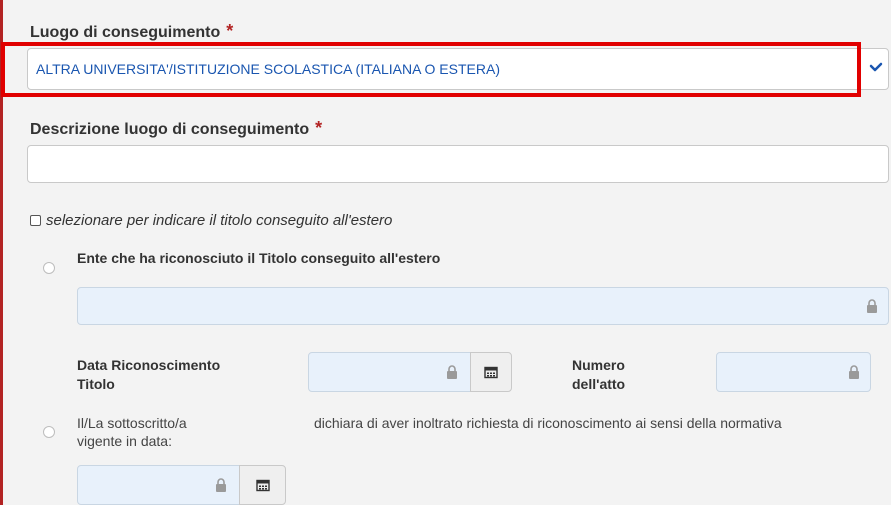 Image resolution: width=891 pixels, height=505 pixels. Describe the element at coordinates (170, 129) in the screenshot. I see `descrizione-label-text: Descrizione luogo di conseguimento` at that location.